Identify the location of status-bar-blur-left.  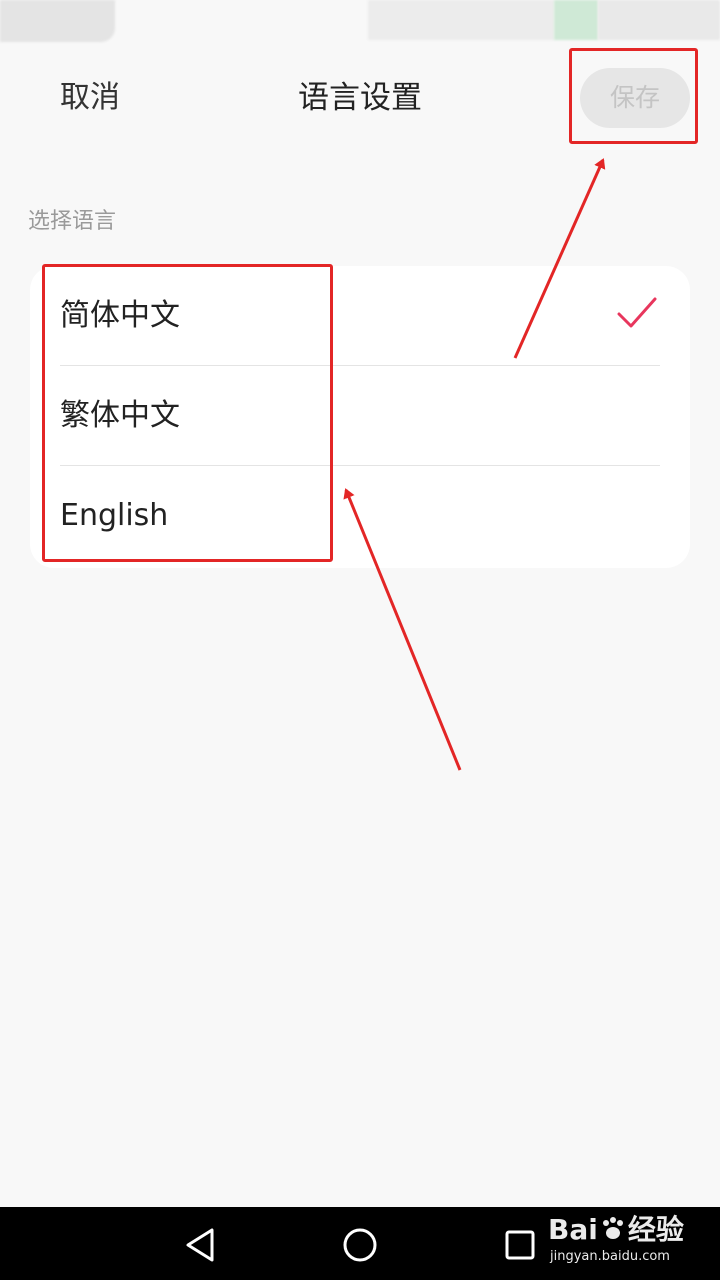
(57, 21).